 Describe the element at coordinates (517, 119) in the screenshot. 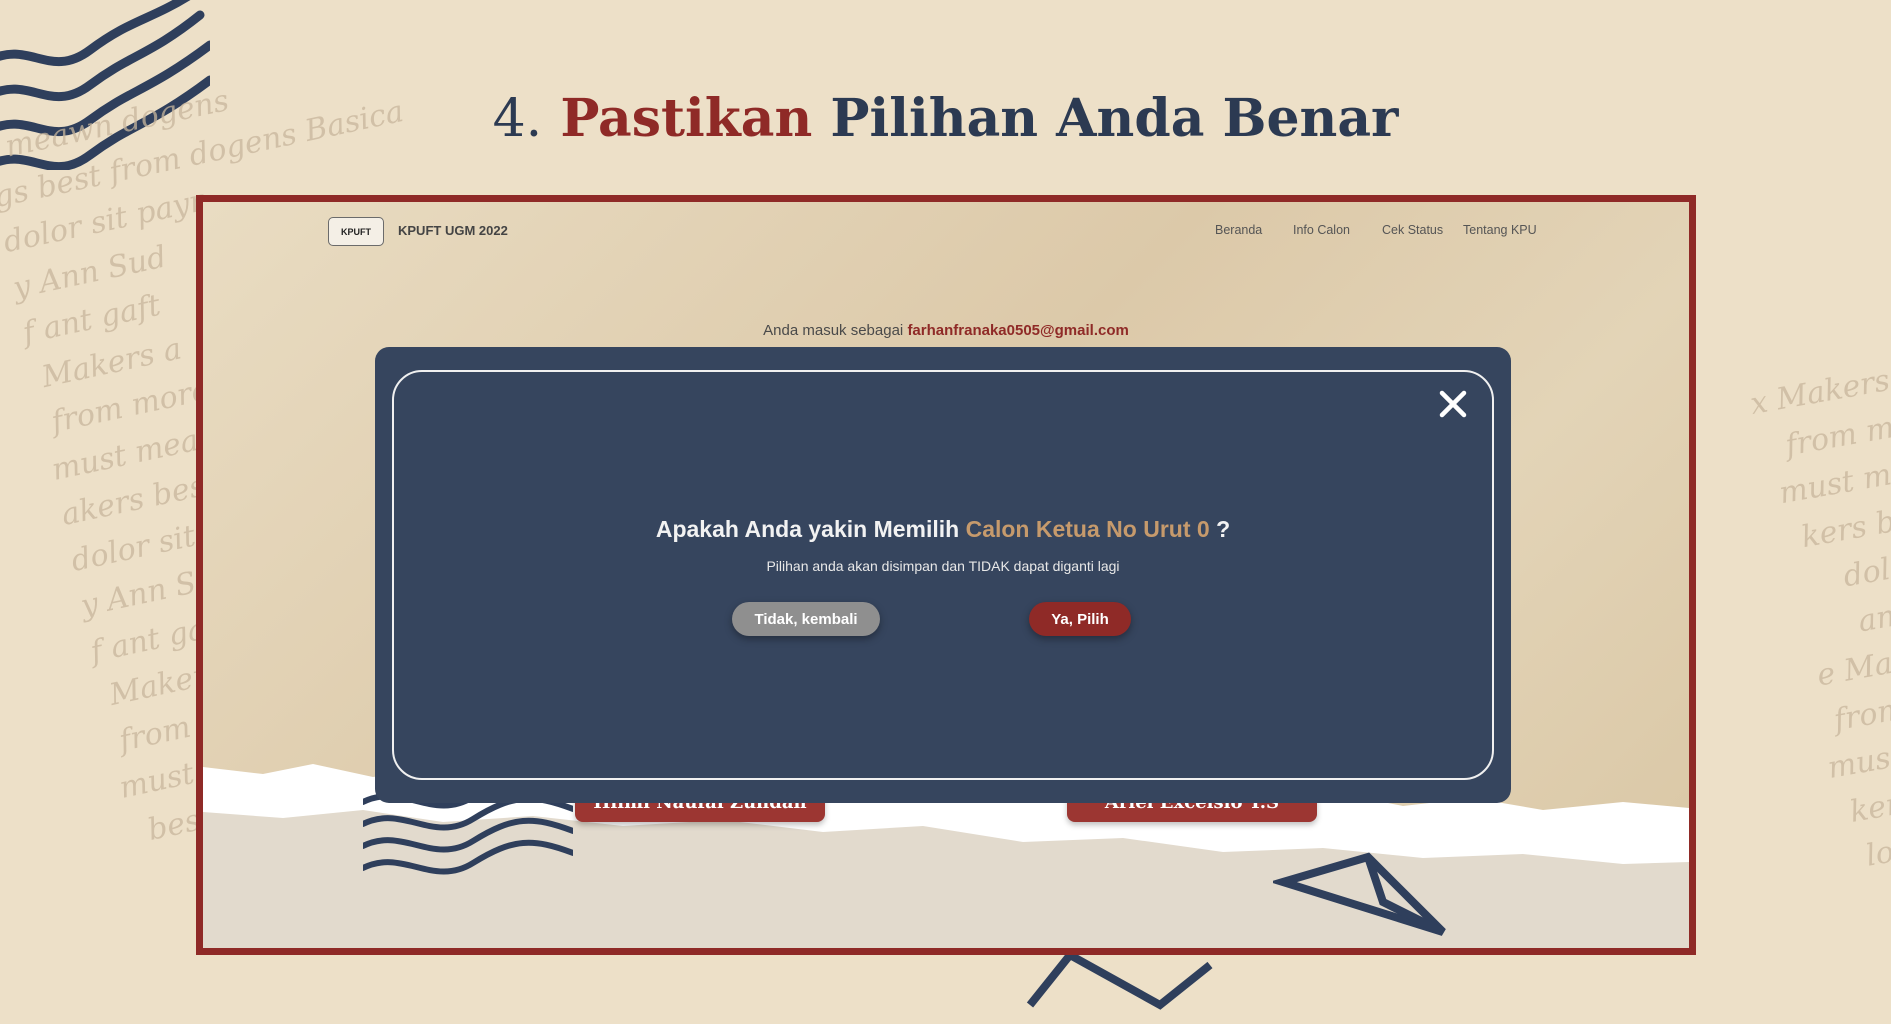

I see `step-number: 4.` at that location.